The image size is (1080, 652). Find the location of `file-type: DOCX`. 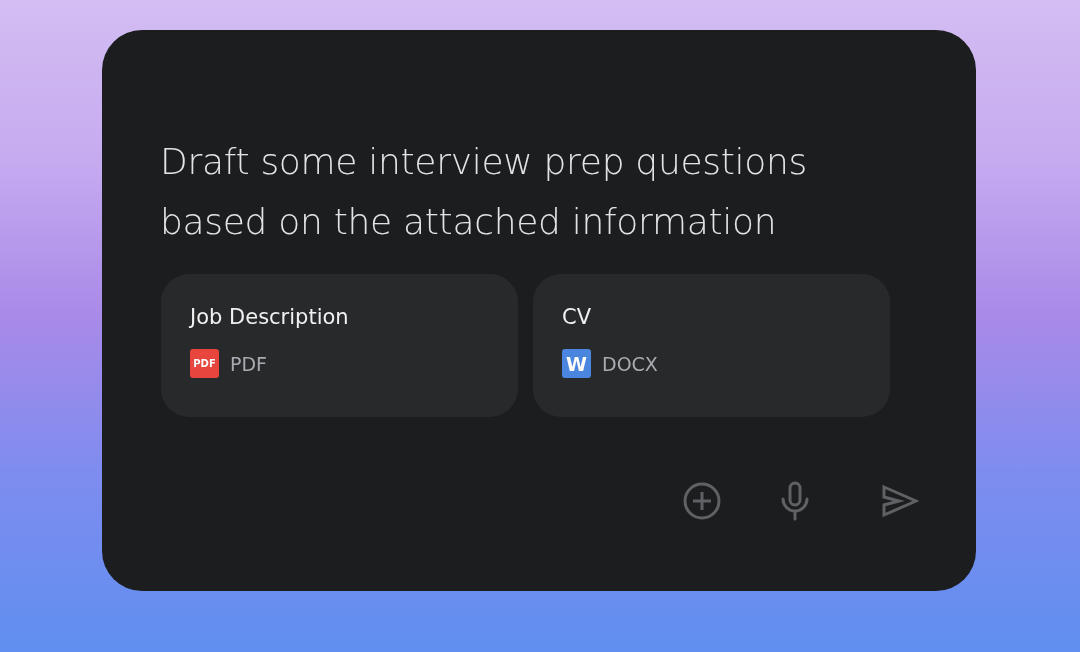

file-type: DOCX is located at coordinates (630, 363).